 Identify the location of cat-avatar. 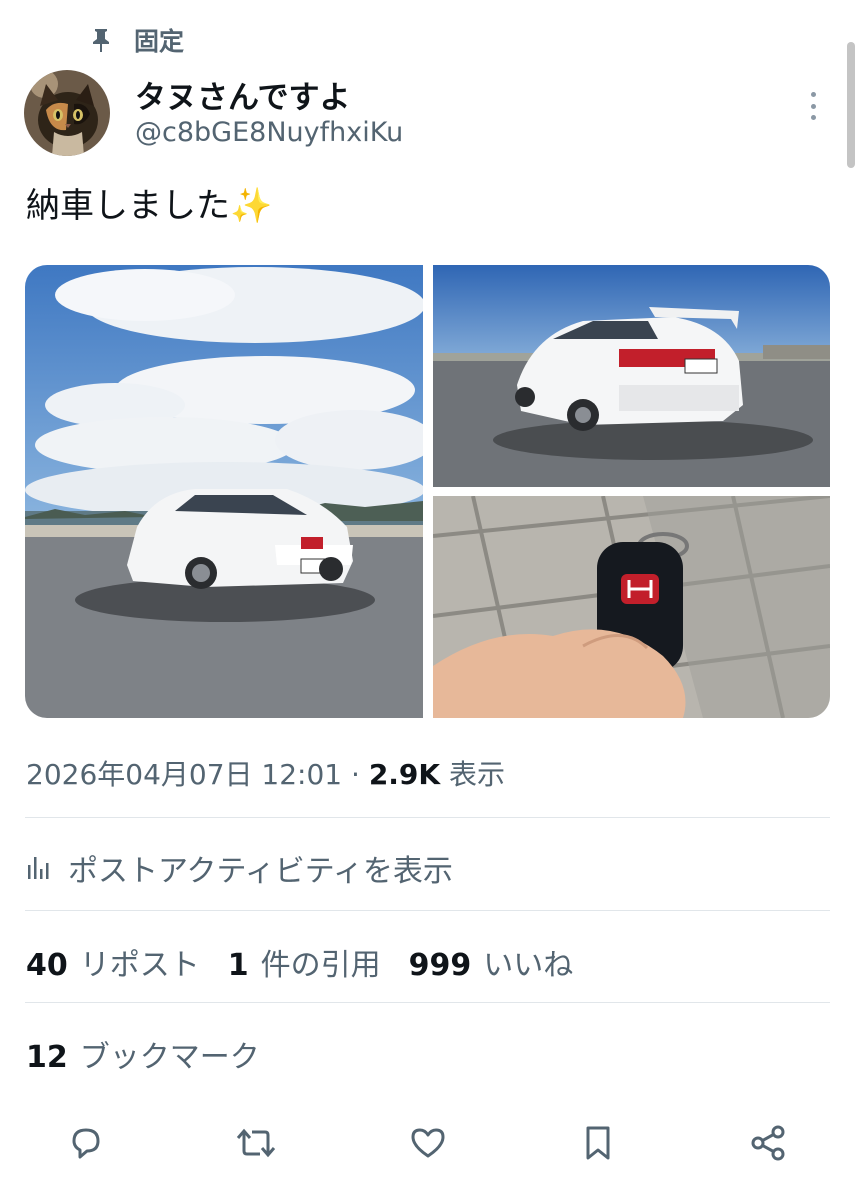
(67, 113).